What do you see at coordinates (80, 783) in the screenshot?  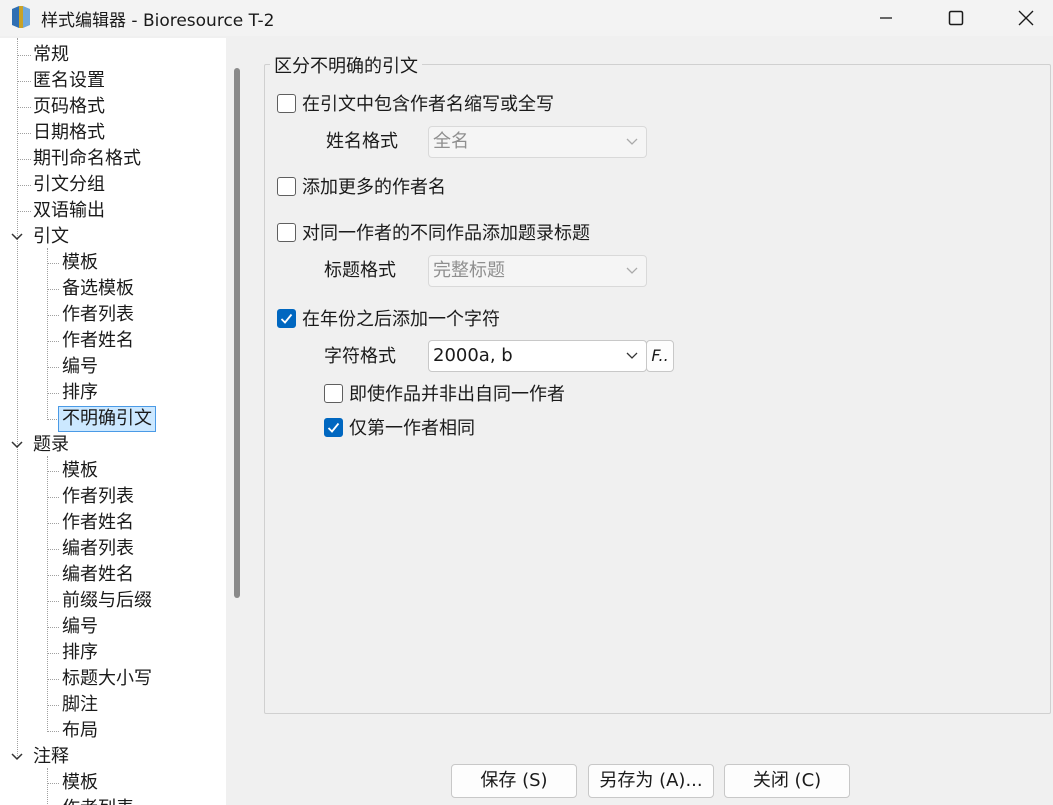 I see `tree-item-notes-templates: 模板` at bounding box center [80, 783].